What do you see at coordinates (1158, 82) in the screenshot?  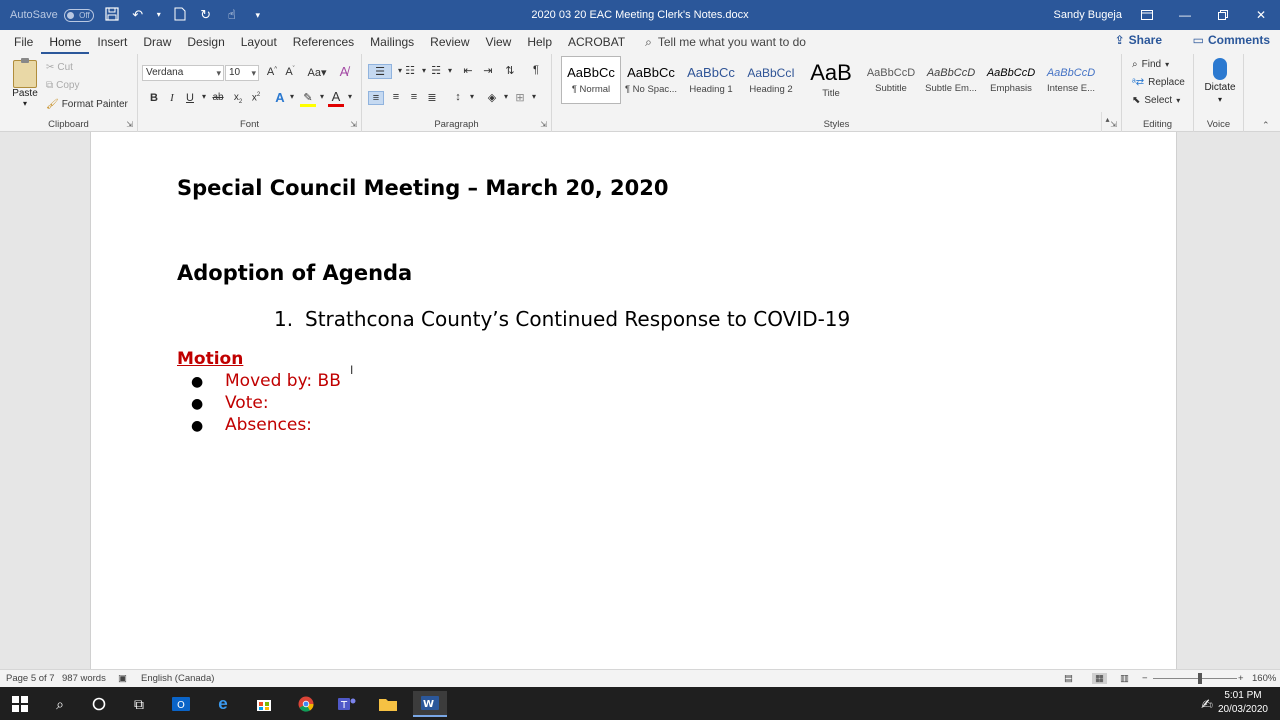 I see `replace-button: ᵃ⇄ Replace` at bounding box center [1158, 82].